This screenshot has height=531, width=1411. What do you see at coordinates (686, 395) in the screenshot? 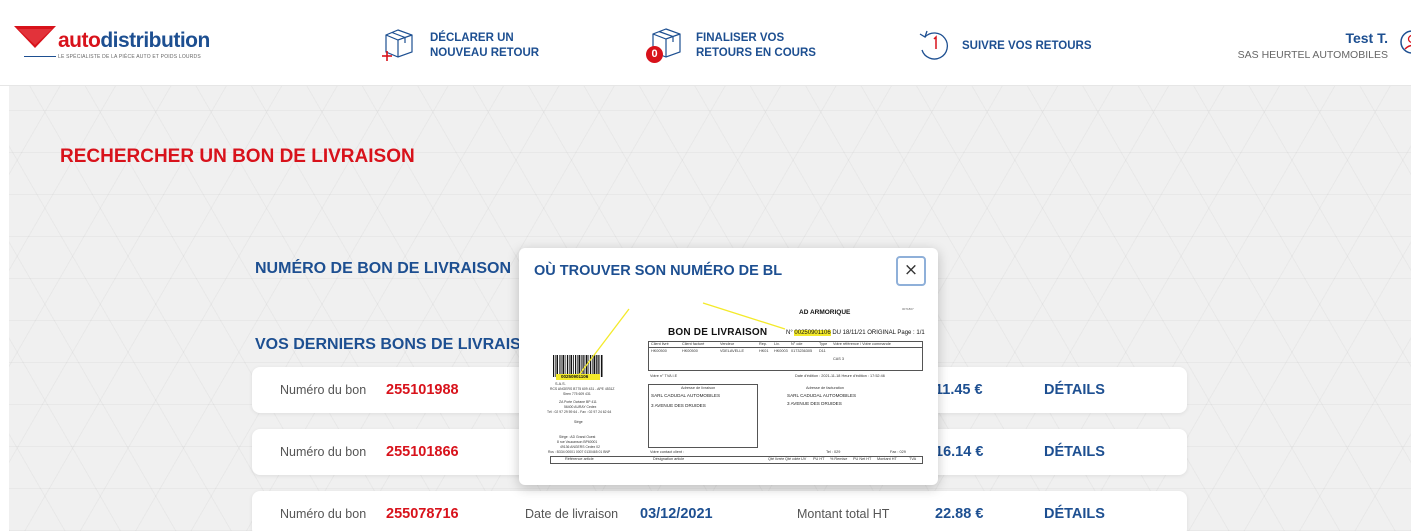
I see `doc-delivery-name: SARL CADUDAL AUTOMOBILES` at bounding box center [686, 395].